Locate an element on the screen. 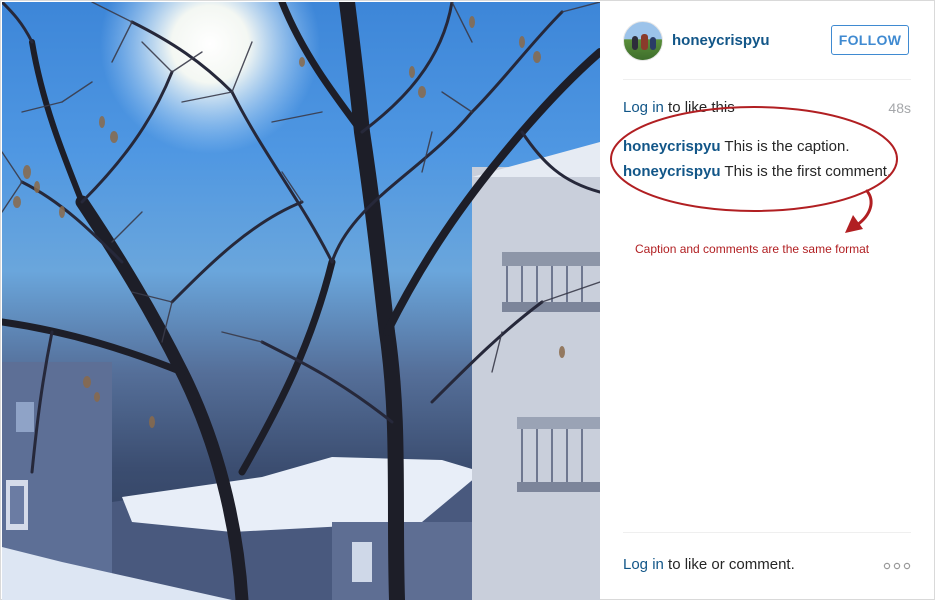 The height and width of the screenshot is (601, 935). like-prompt-text: to like this is located at coordinates (699, 107).